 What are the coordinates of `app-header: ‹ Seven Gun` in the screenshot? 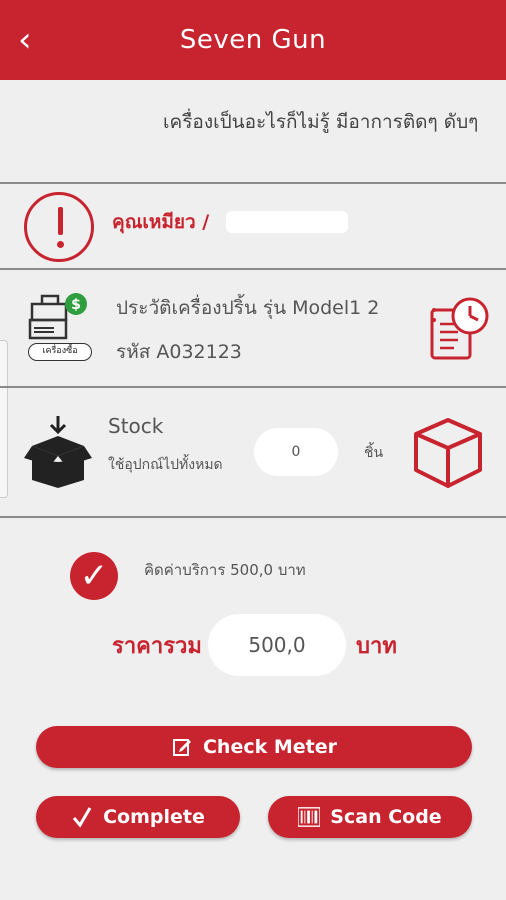 It's located at (253, 40).